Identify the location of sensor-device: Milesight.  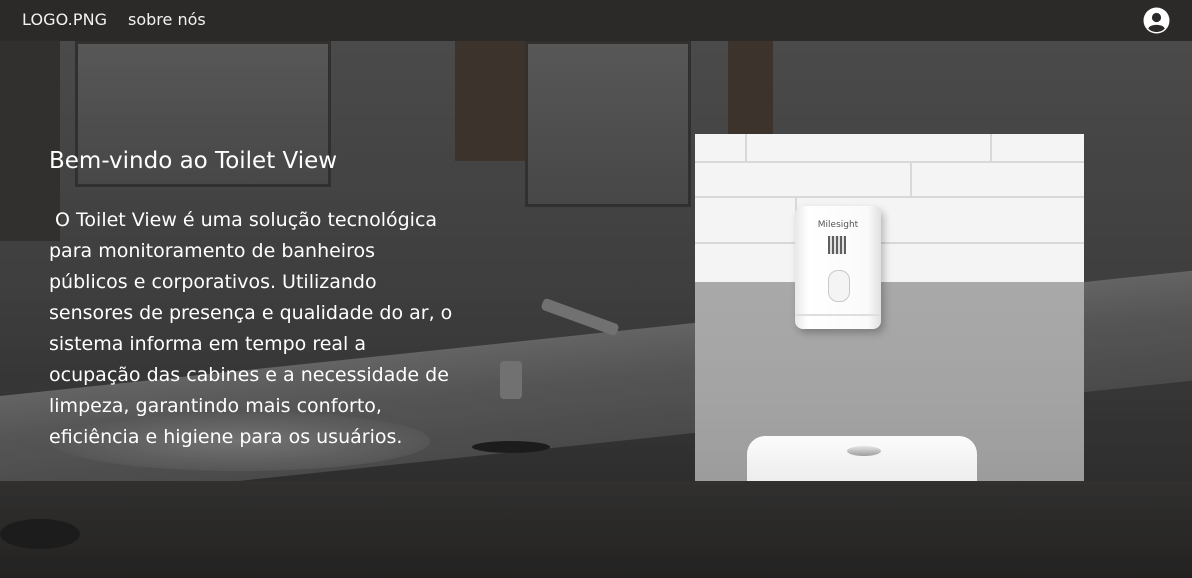
(838, 267).